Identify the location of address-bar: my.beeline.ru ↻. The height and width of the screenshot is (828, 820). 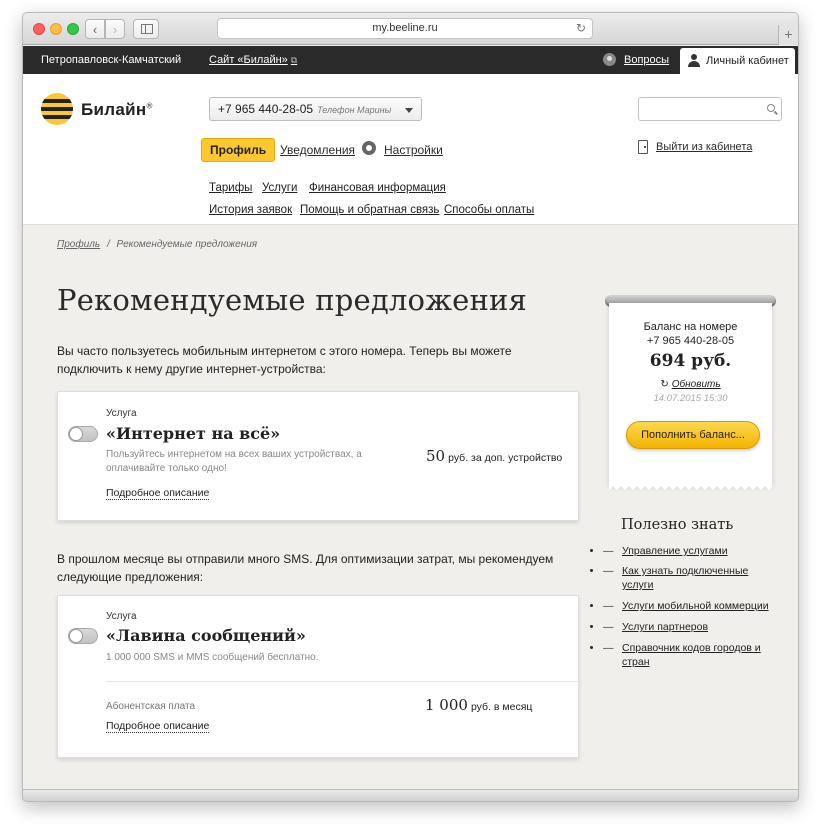
(405, 28).